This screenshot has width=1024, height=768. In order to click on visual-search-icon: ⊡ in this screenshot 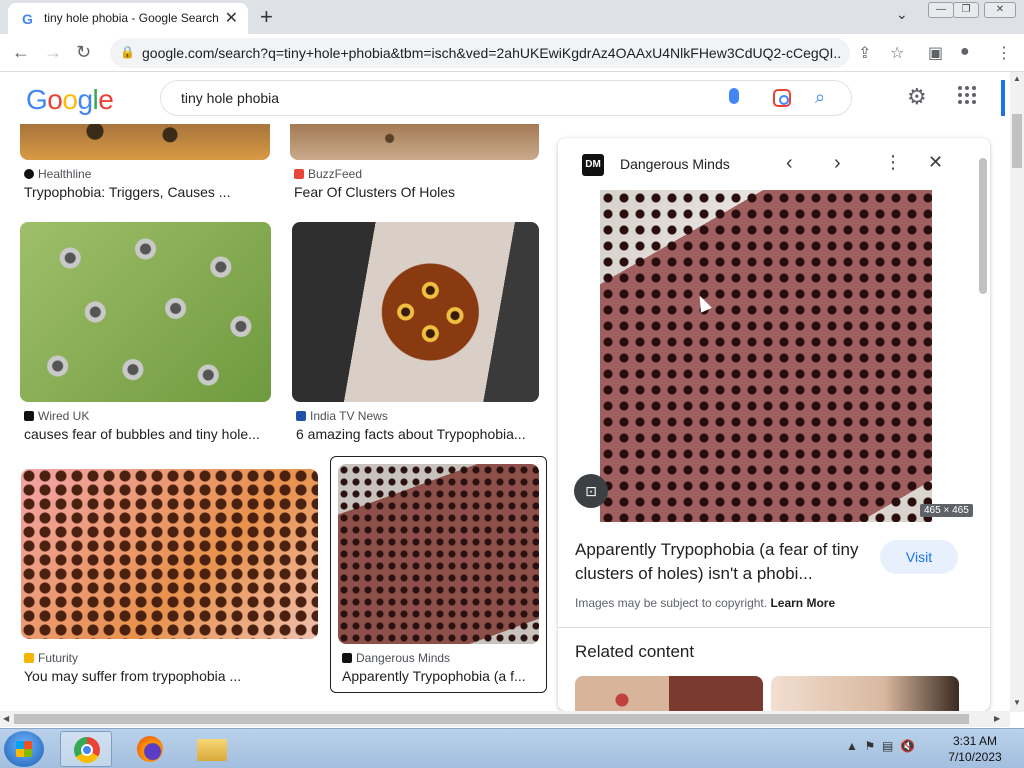, I will do `click(591, 491)`.